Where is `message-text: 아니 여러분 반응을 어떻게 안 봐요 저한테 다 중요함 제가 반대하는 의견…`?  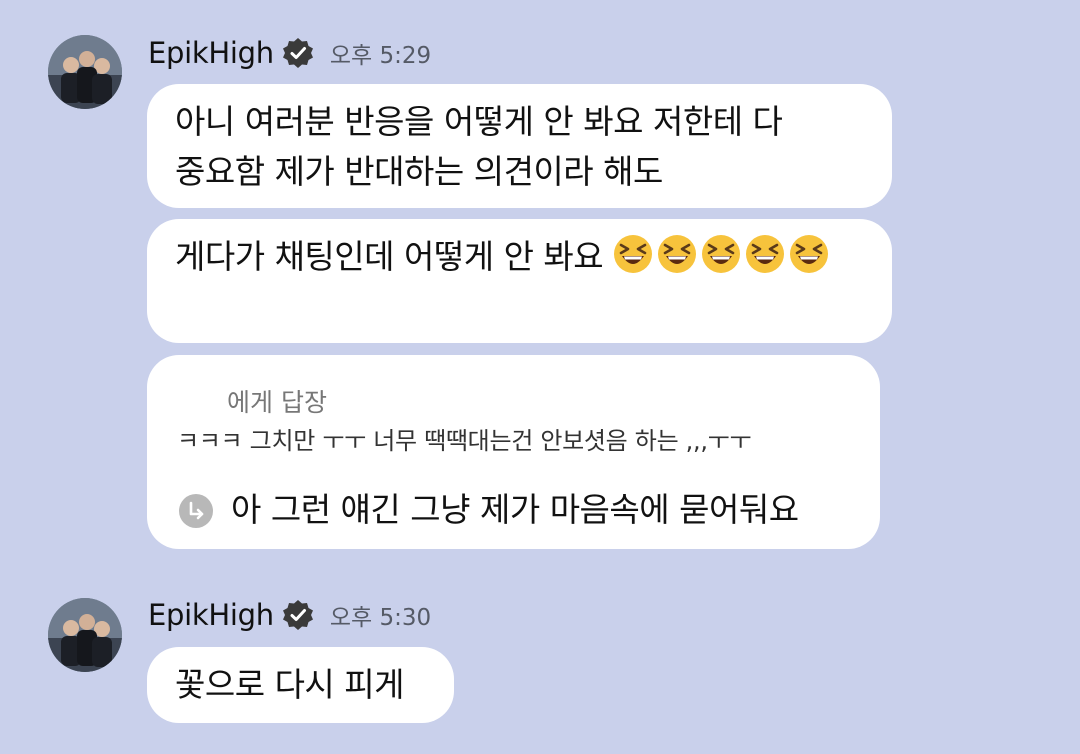 message-text: 아니 여러분 반응을 어떻게 안 봐요 저한테 다 중요함 제가 반대하는 의견… is located at coordinates (479, 146).